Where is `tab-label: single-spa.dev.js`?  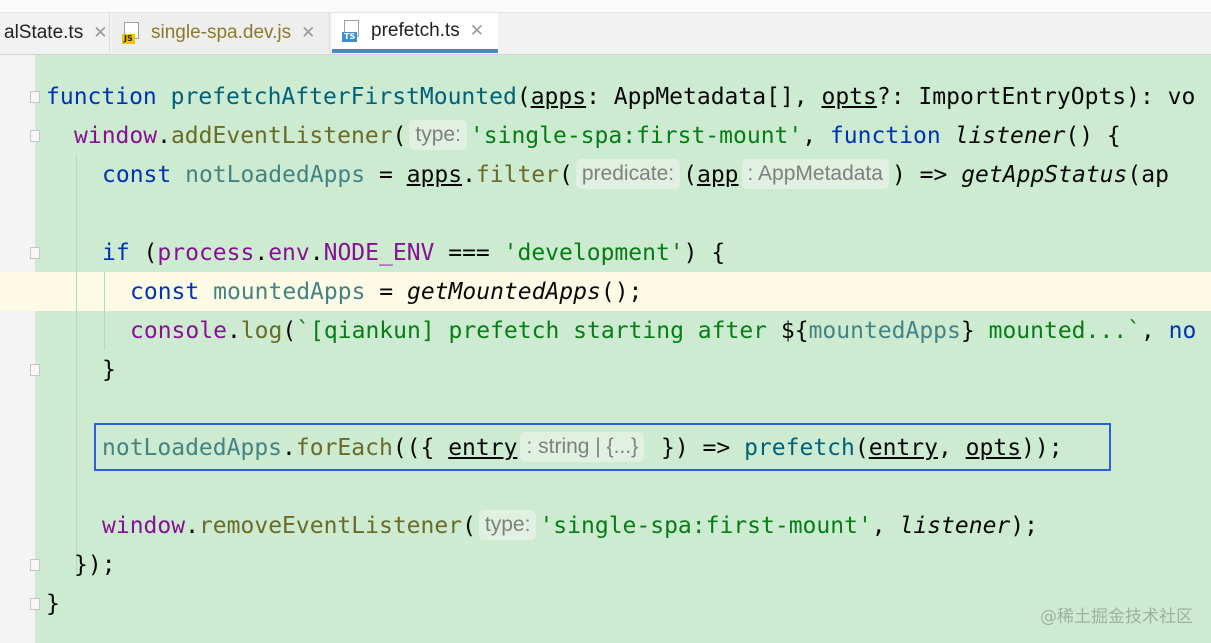 tab-label: single-spa.dev.js is located at coordinates (221, 32).